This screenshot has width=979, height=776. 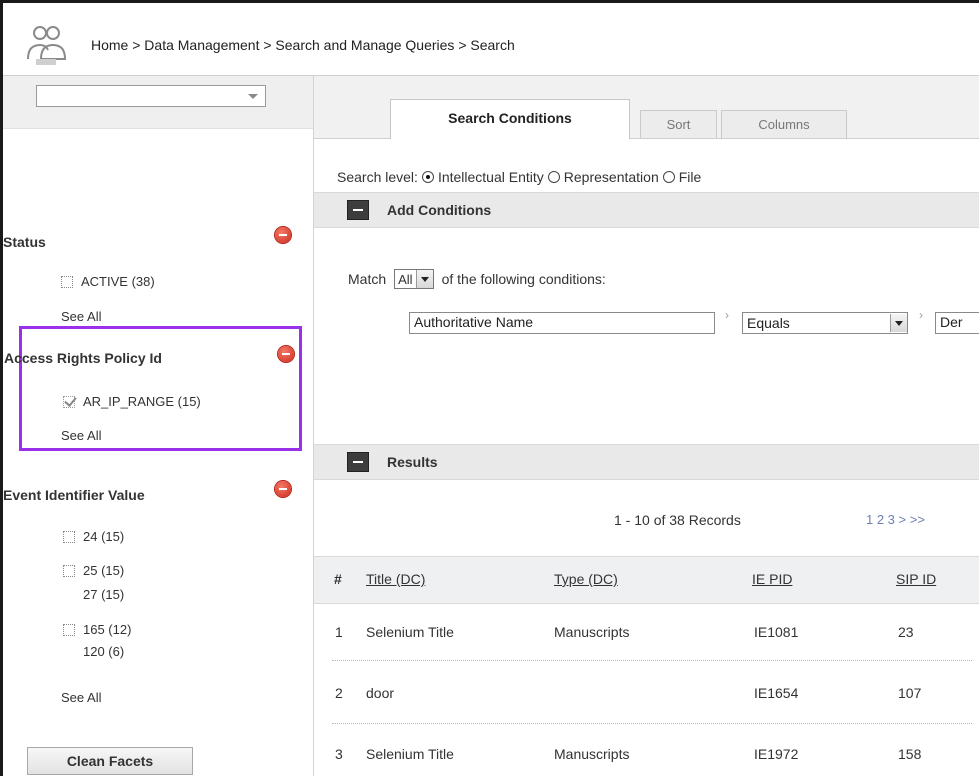 I want to click on checkbox-checked, so click(x=69, y=401).